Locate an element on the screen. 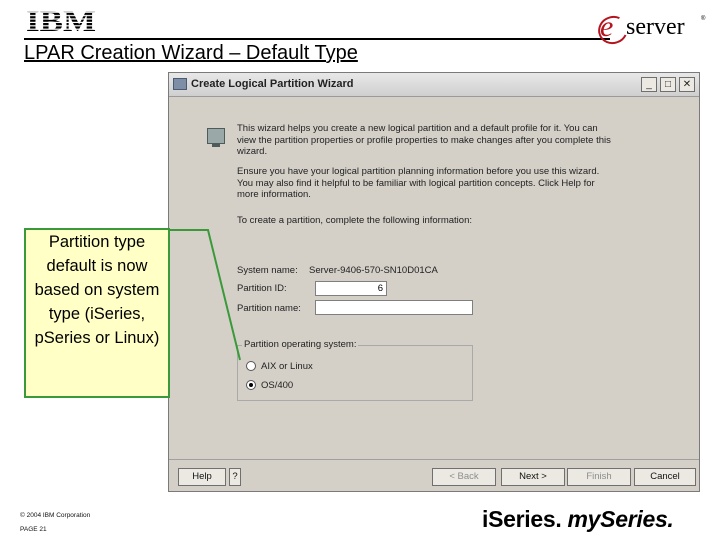 The height and width of the screenshot is (540, 720). ibm-logo-text: IBM is located at coordinates (61, 20).